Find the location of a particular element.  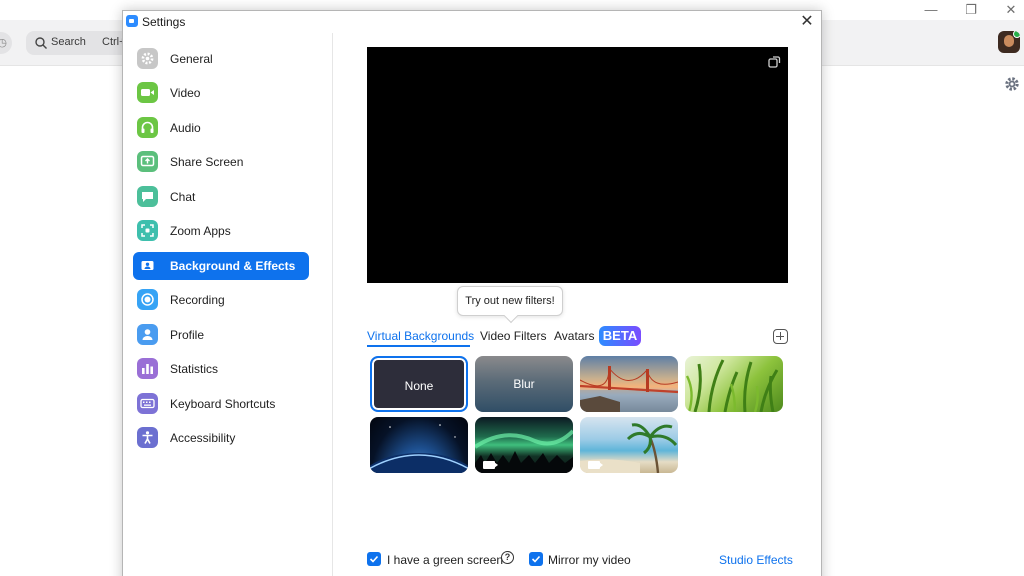

sidebar-item-label: Accessibility is located at coordinates (203, 438).